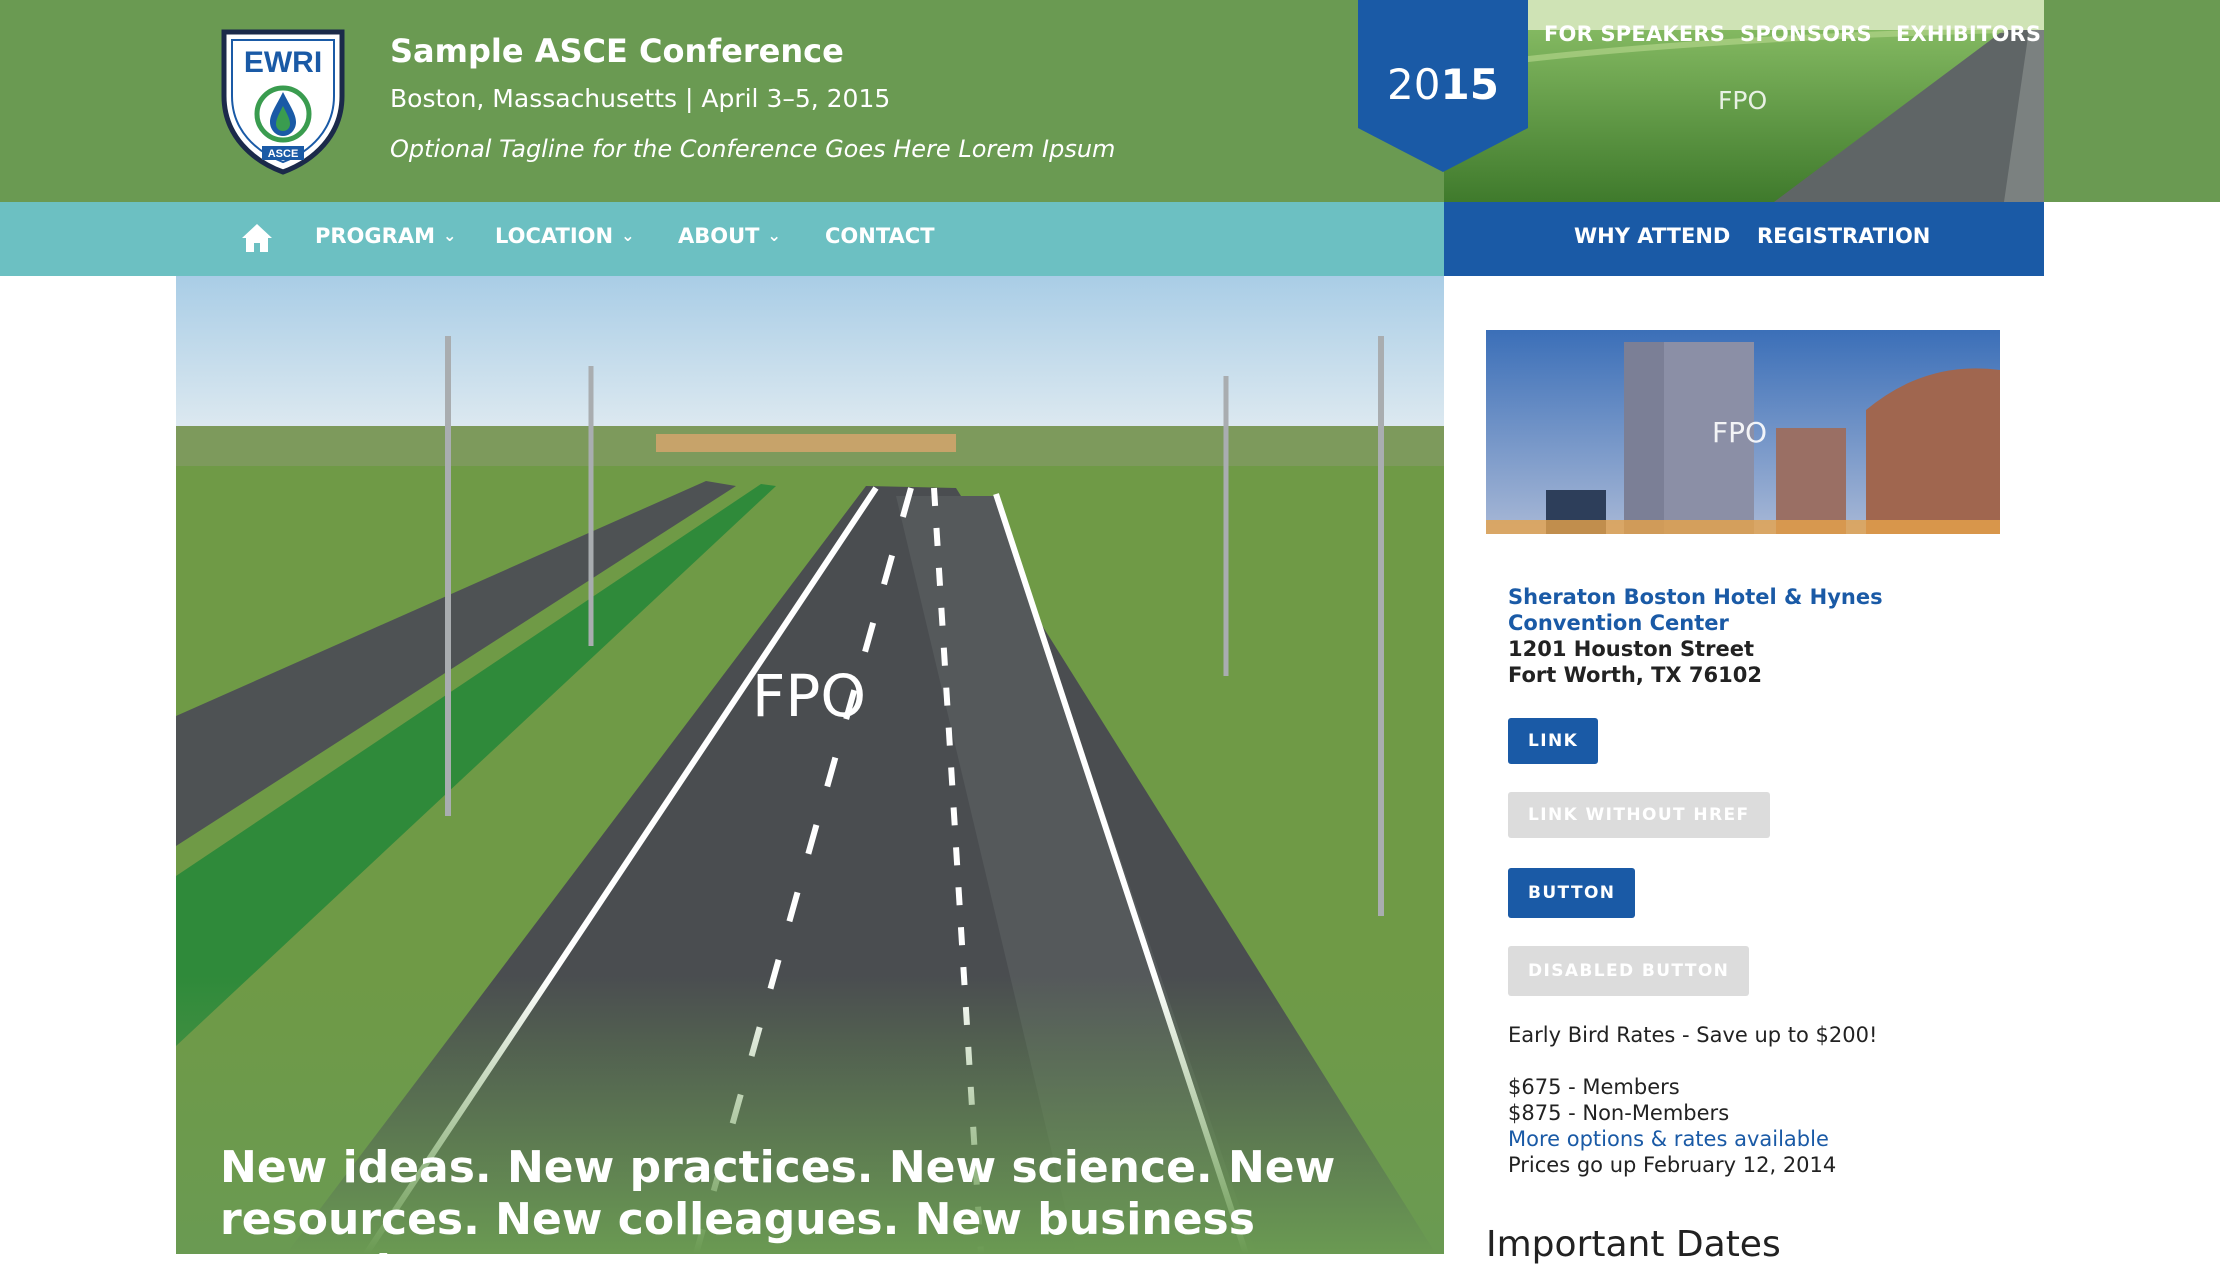 Image resolution: width=2220 pixels, height=1265 pixels. What do you see at coordinates (283, 101) in the screenshot?
I see `ewri-logo: ASCE EWRI` at bounding box center [283, 101].